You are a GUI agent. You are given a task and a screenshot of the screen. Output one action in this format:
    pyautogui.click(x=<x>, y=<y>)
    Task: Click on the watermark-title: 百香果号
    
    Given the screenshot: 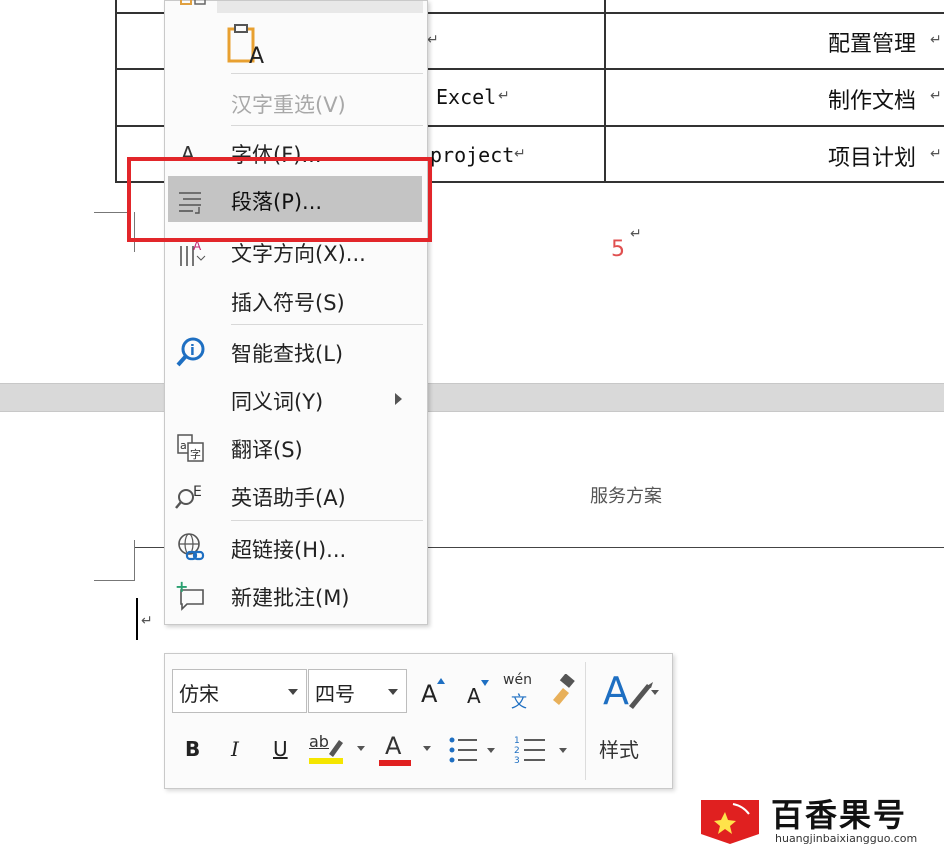 What is the action you would take?
    pyautogui.click(x=839, y=815)
    